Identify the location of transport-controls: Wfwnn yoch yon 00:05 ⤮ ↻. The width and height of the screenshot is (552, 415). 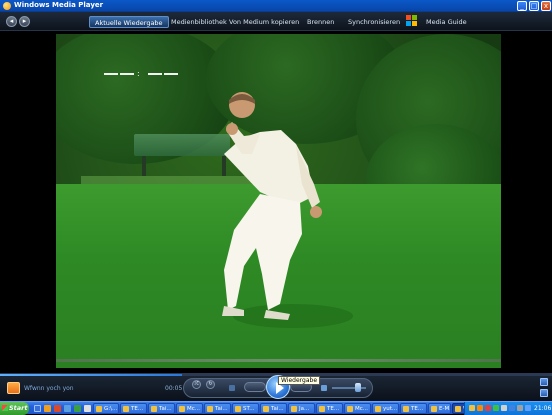
(276, 387).